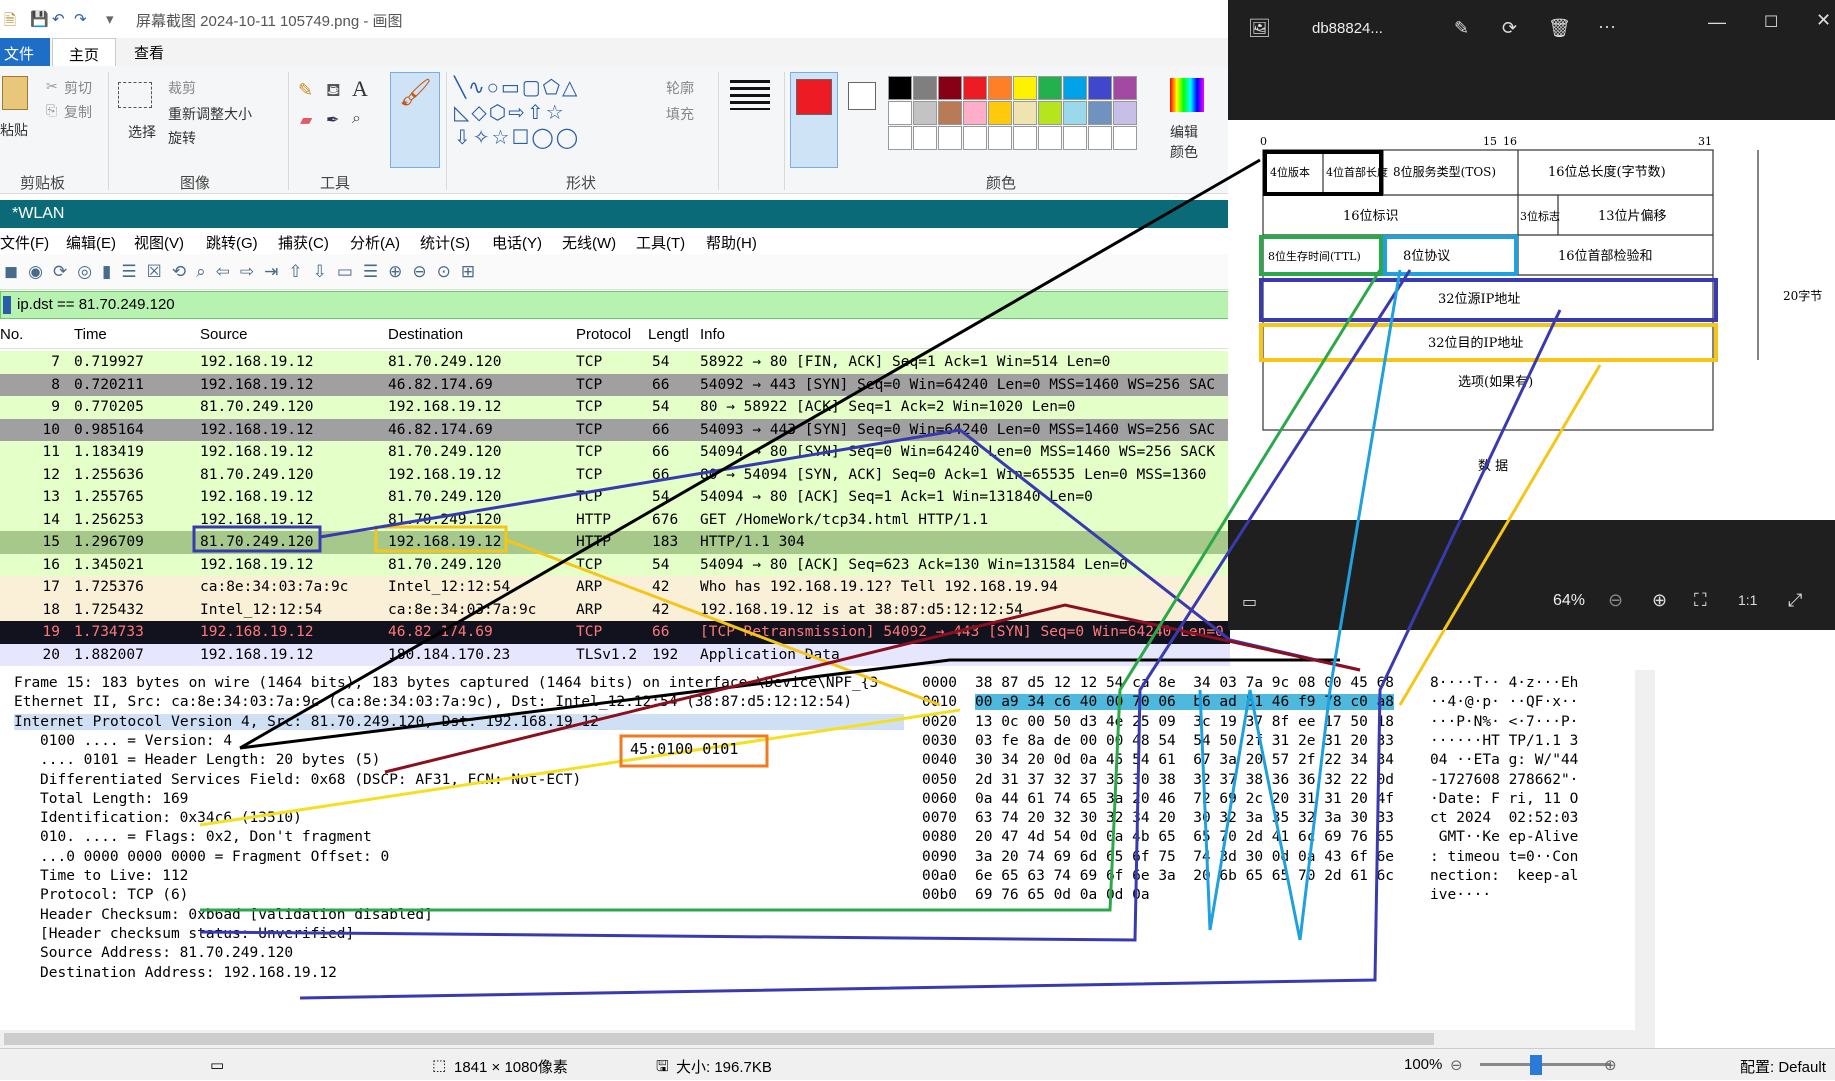  Describe the element at coordinates (1423, 1064) in the screenshot. I see `zoom-percent: 100%` at that location.